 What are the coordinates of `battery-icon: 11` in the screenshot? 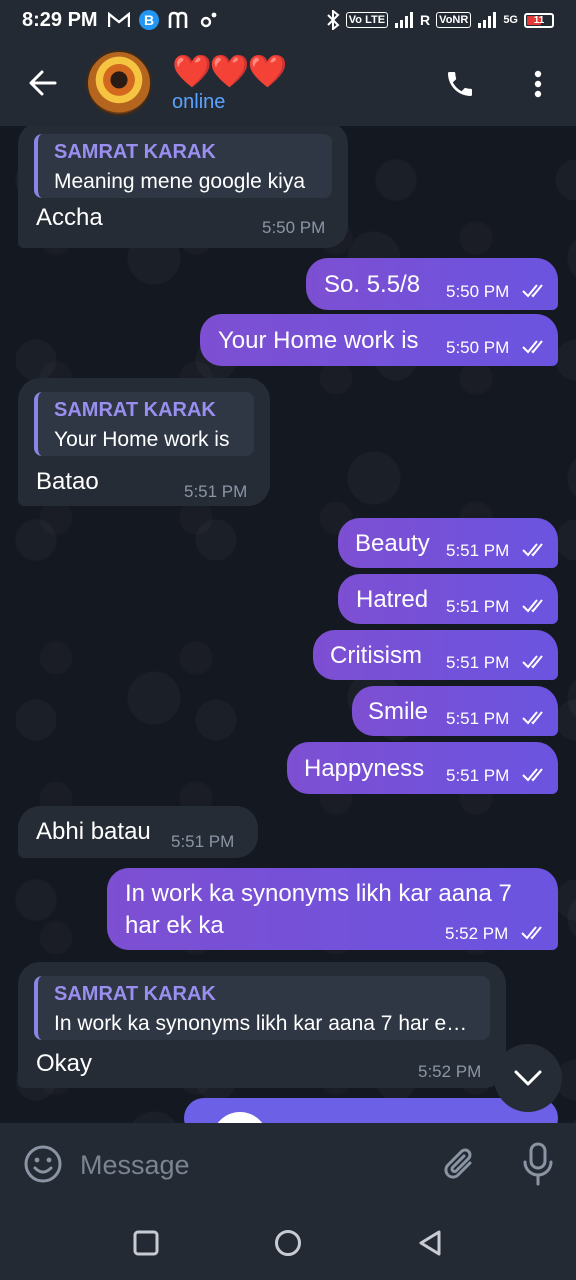 It's located at (539, 20).